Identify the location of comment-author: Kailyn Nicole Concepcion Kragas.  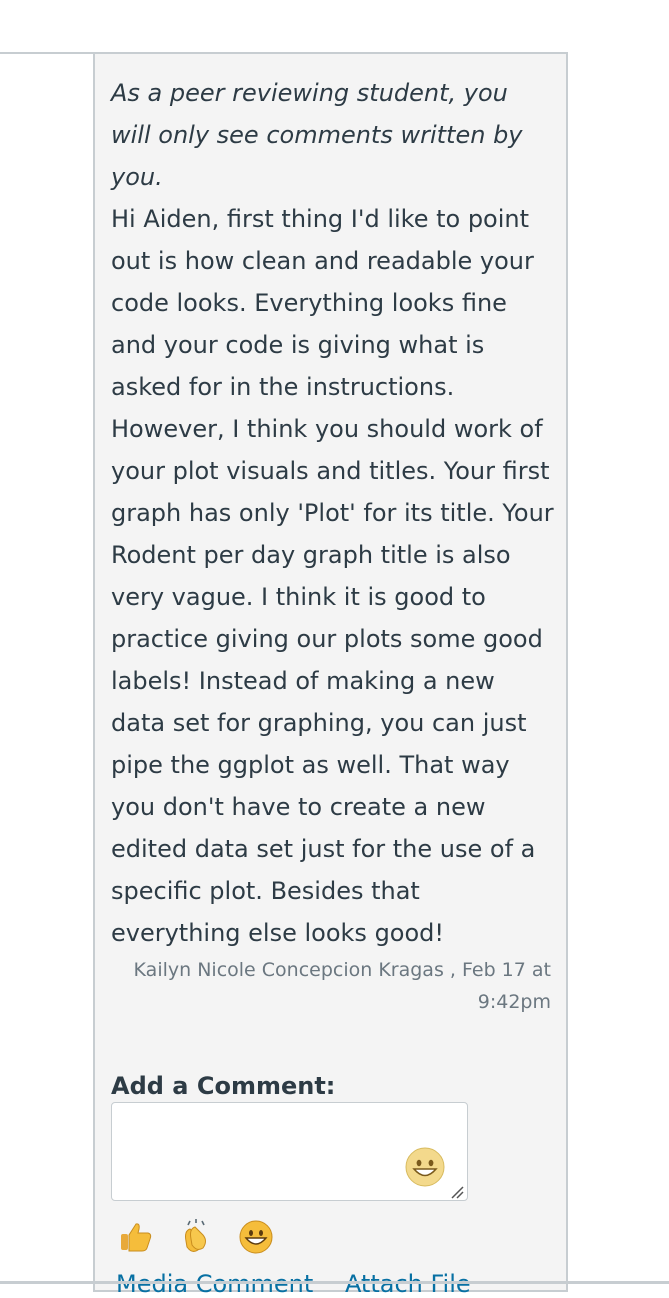
(288, 970).